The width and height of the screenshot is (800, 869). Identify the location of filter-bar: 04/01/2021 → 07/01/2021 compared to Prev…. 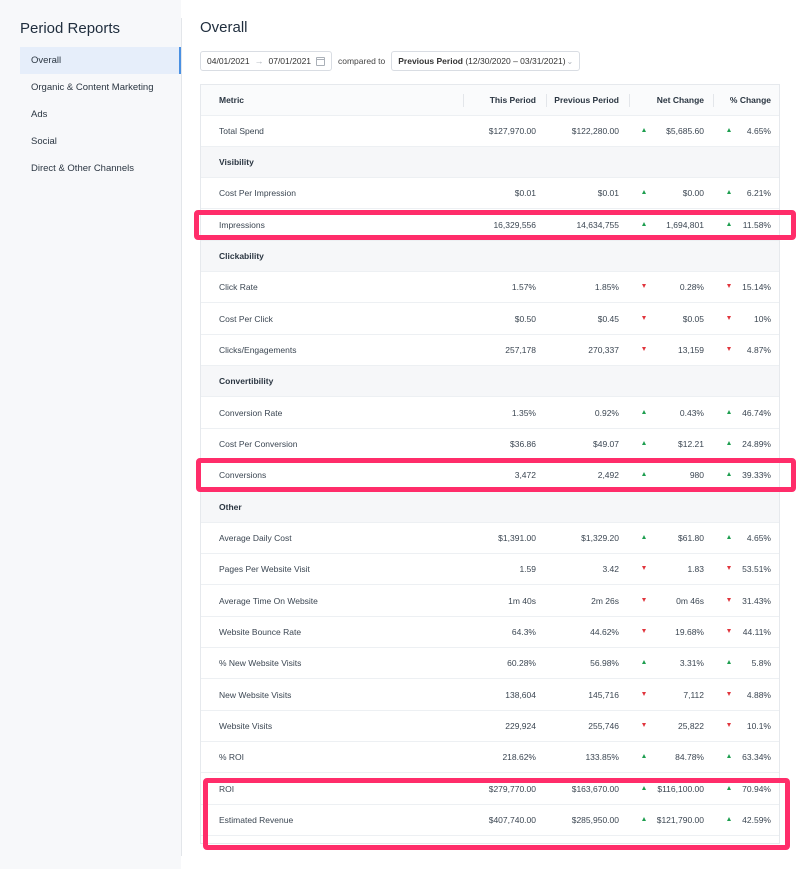
(390, 61).